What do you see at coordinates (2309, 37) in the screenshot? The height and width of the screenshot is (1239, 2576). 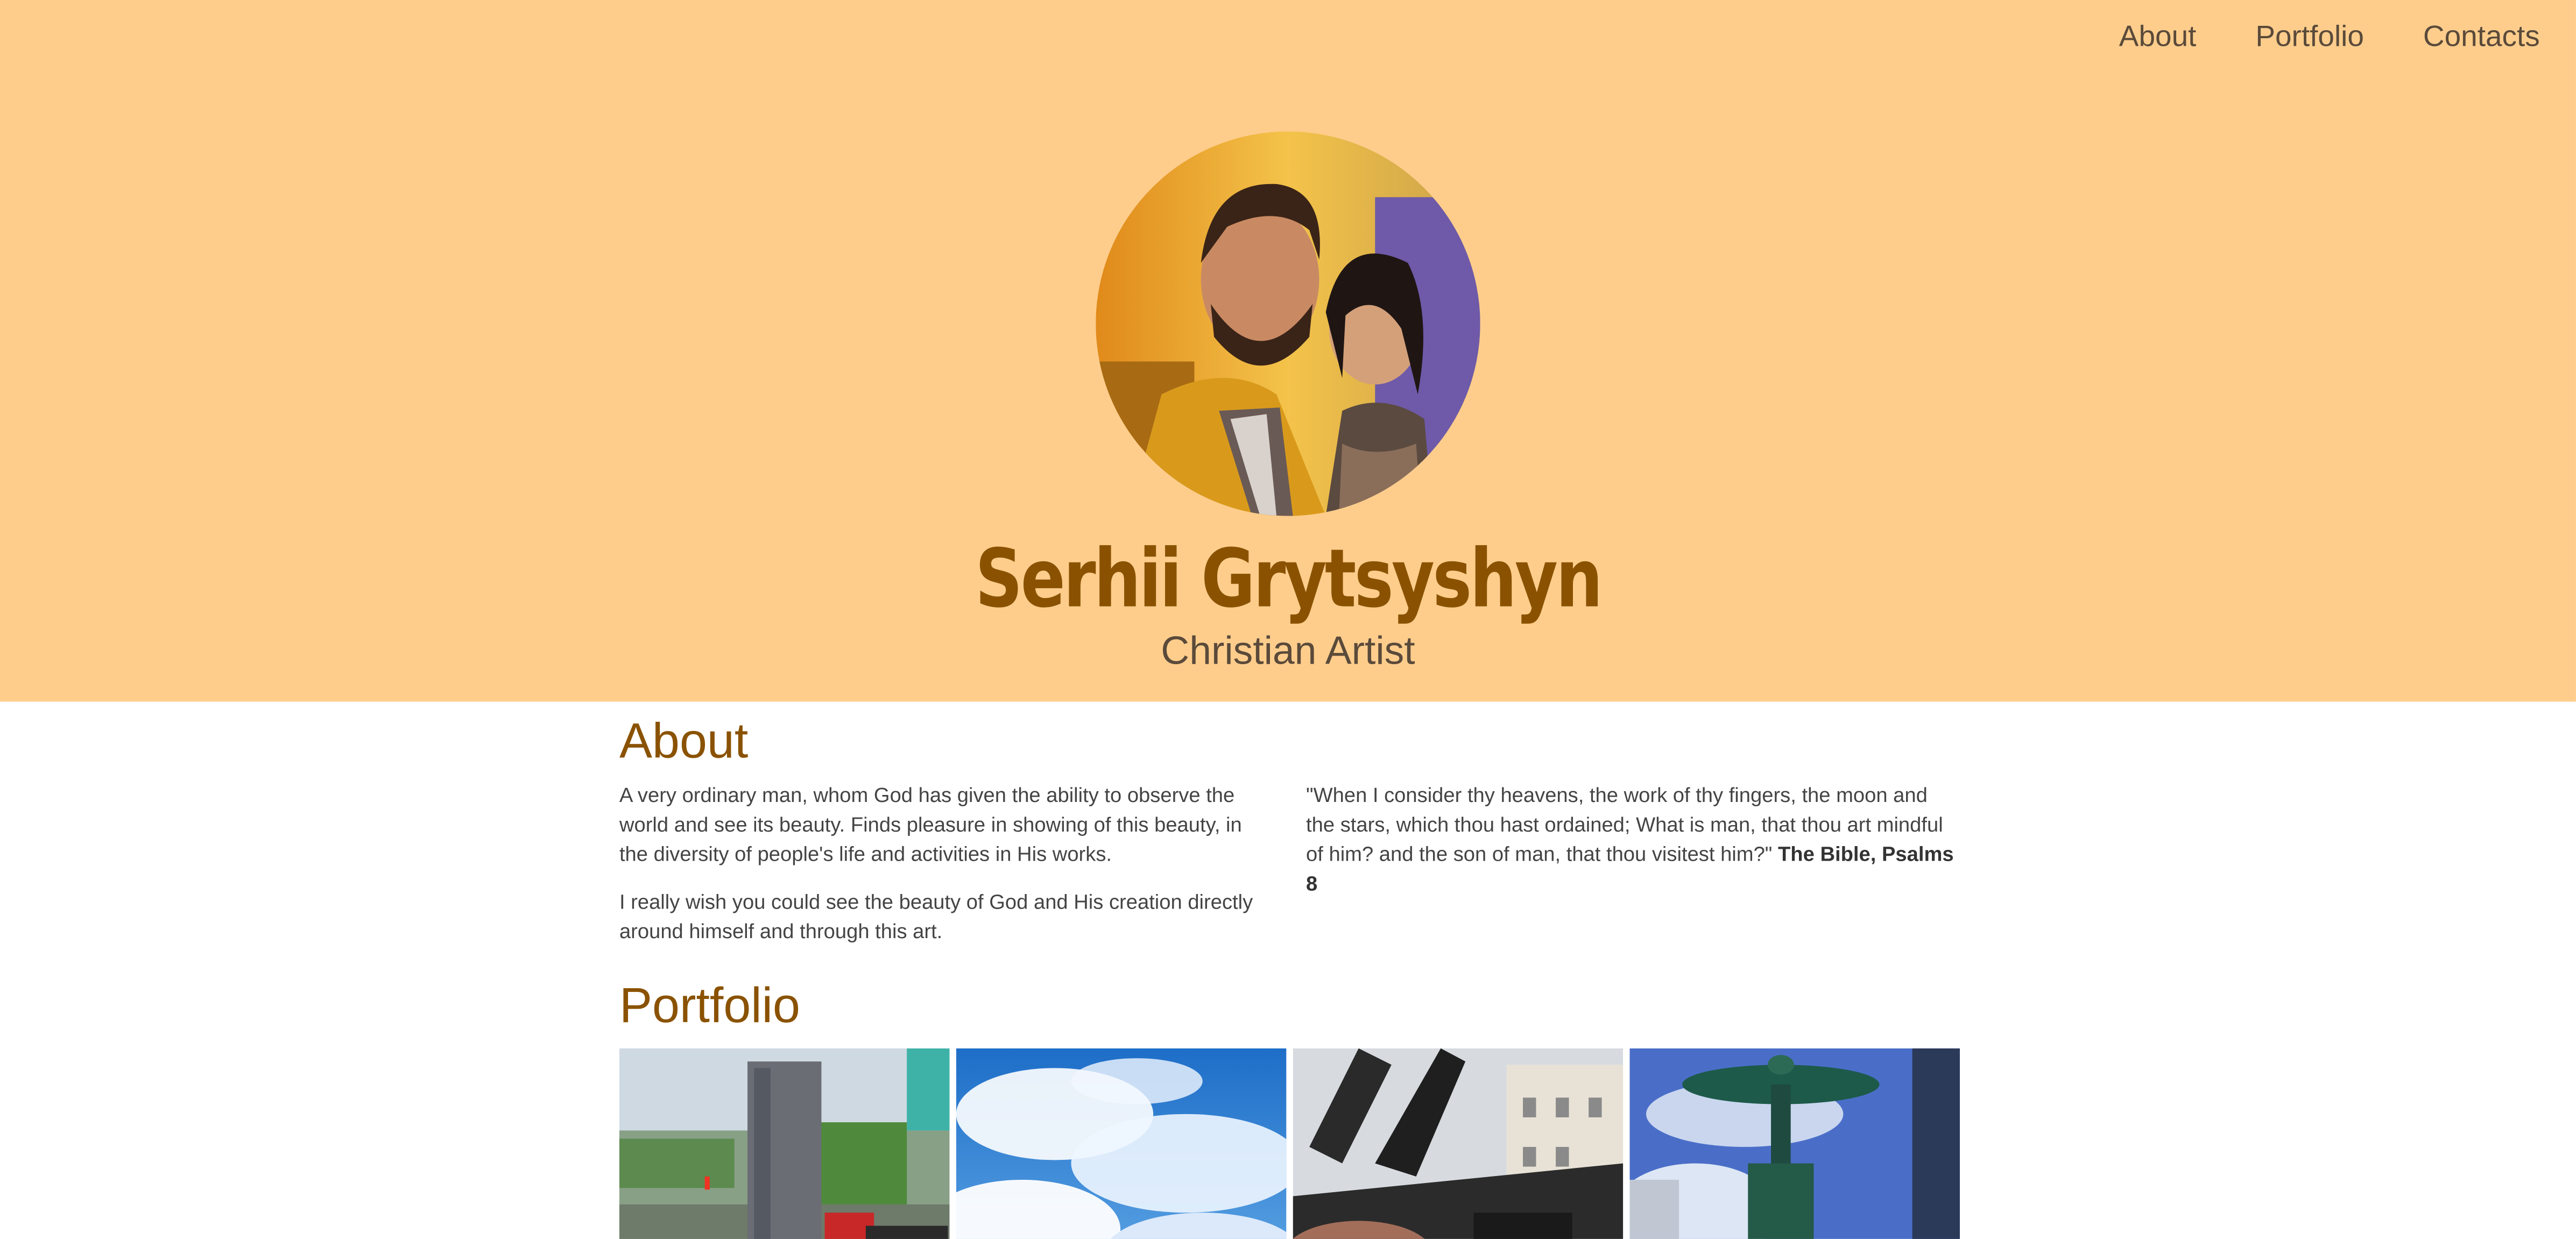 I see `nav-portfolio-link: Portfolio` at bounding box center [2309, 37].